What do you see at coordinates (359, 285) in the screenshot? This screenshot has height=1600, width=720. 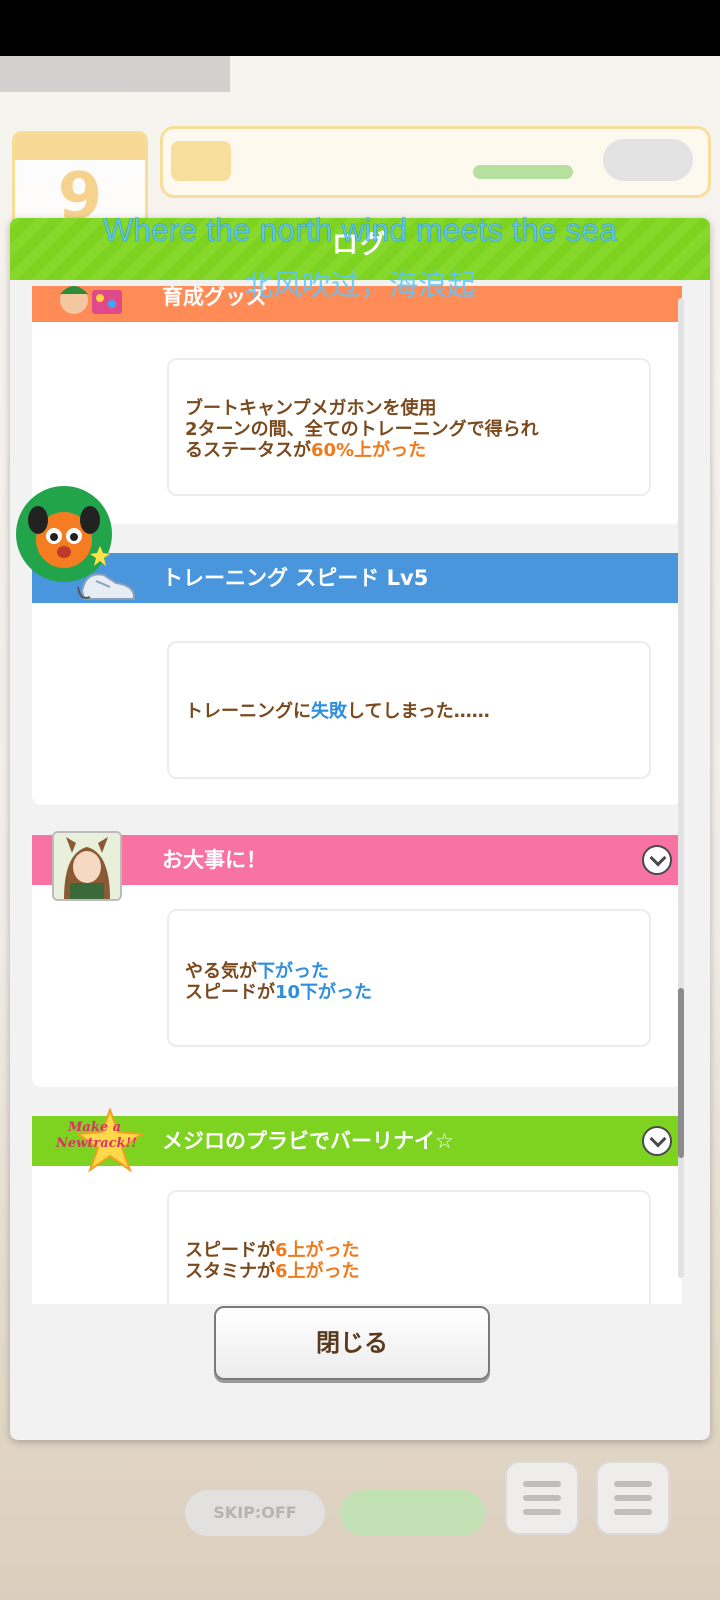 I see `subtitle-chinese: 北风吹过，海浪起` at bounding box center [359, 285].